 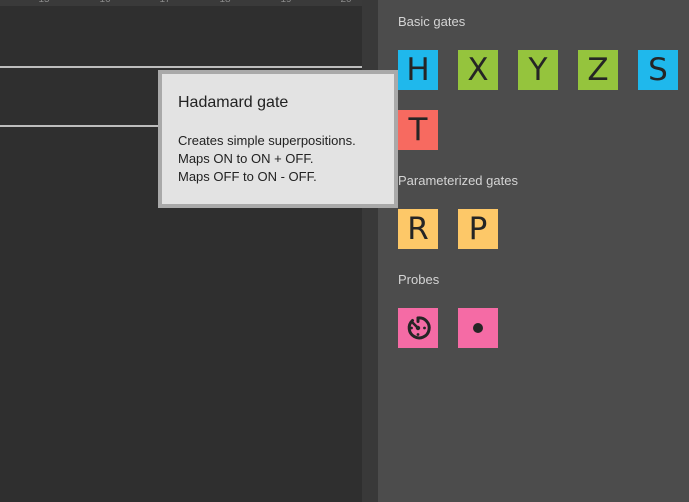 I want to click on gate-label: P, so click(x=478, y=229).